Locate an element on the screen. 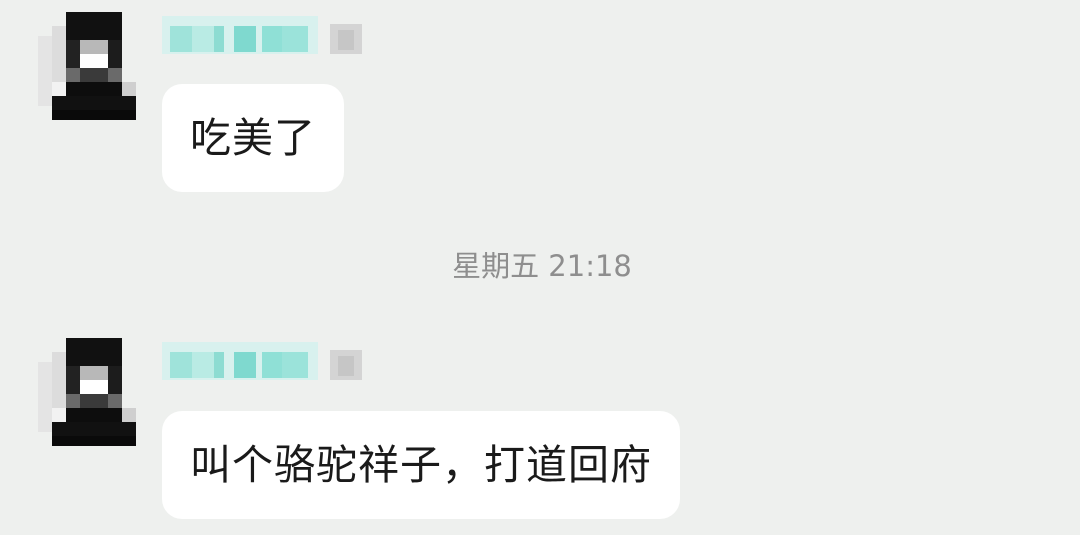  message-bubble: 叫个骆驼祥子，打道回府 is located at coordinates (421, 465).